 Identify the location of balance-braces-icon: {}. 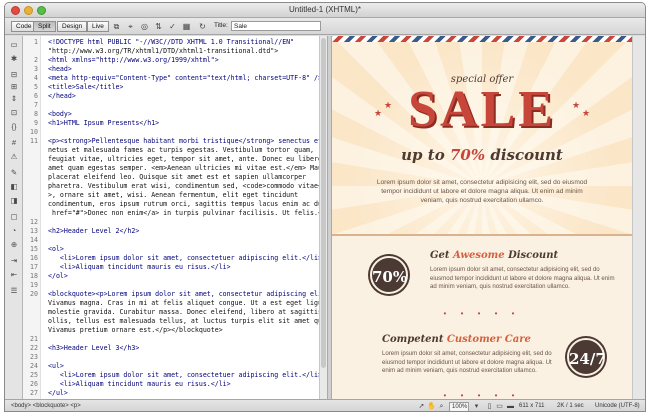
(14, 127).